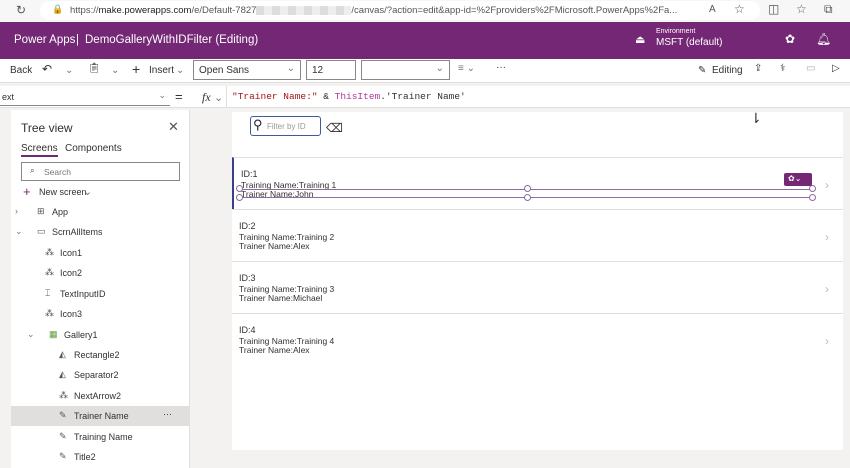 This screenshot has height=468, width=850. What do you see at coordinates (836, 68) in the screenshot?
I see `play-icon: ▷` at bounding box center [836, 68].